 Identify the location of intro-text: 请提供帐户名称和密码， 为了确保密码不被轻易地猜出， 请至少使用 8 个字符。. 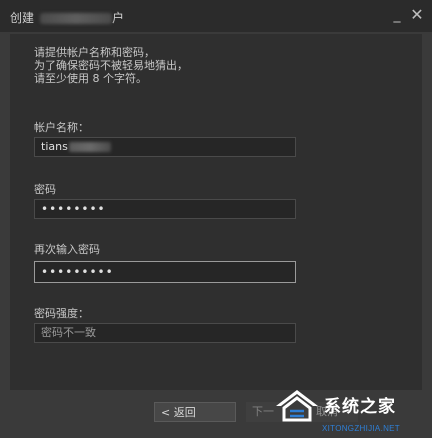
(111, 65).